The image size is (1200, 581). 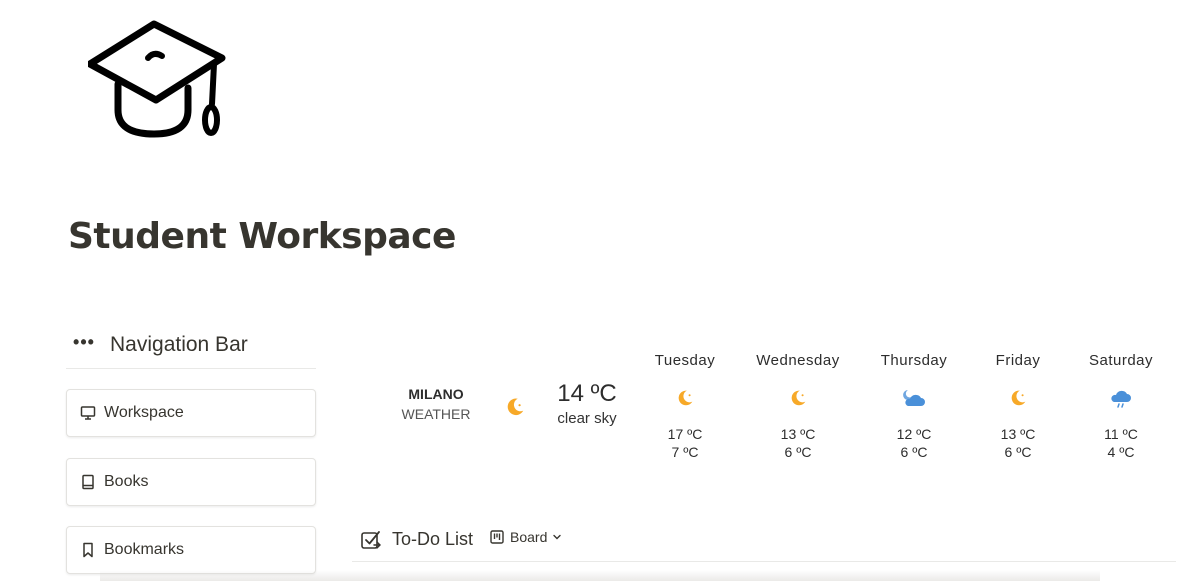 I want to click on navigation-header: ••• Navigation Bar, so click(x=191, y=345).